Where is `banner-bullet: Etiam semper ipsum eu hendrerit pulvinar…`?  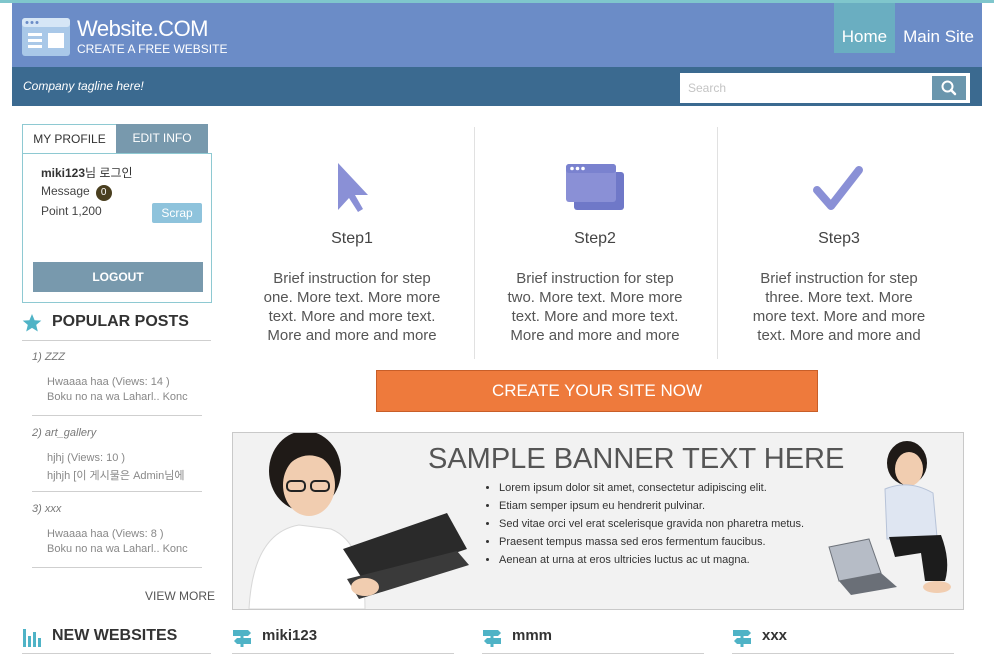
banner-bullet: Etiam semper ipsum eu hendrerit pulvinar… is located at coordinates (664, 506).